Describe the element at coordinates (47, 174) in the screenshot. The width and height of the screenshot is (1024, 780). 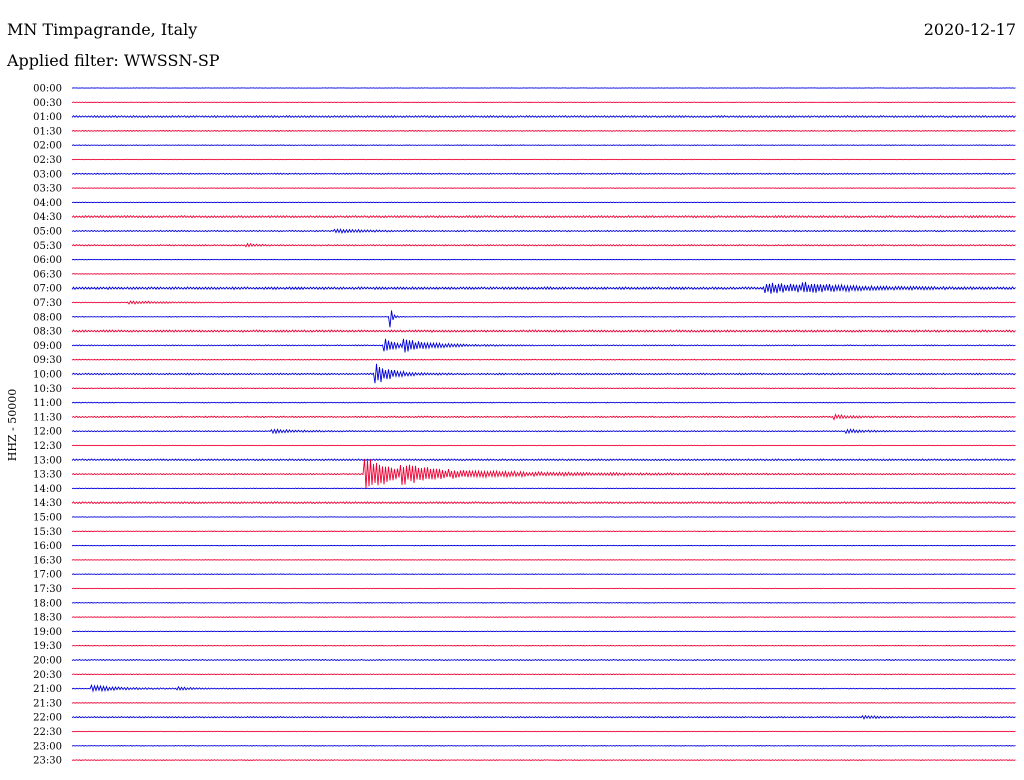
I see `trace-time-label: 03:00` at that location.